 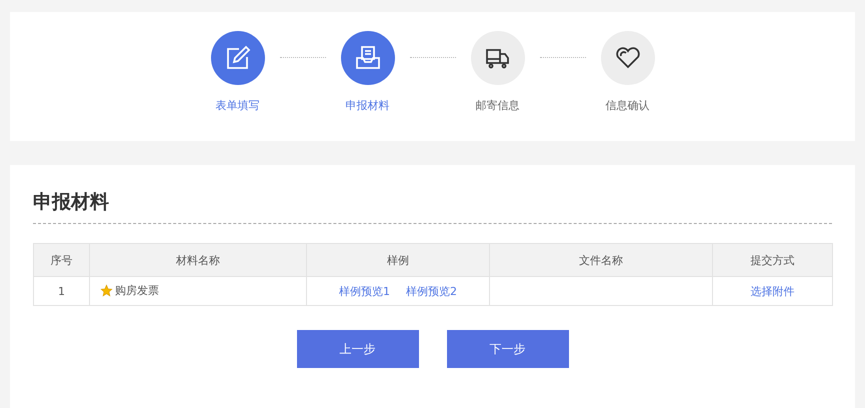 What do you see at coordinates (507, 349) in the screenshot?
I see `next-button: 下一步` at bounding box center [507, 349].